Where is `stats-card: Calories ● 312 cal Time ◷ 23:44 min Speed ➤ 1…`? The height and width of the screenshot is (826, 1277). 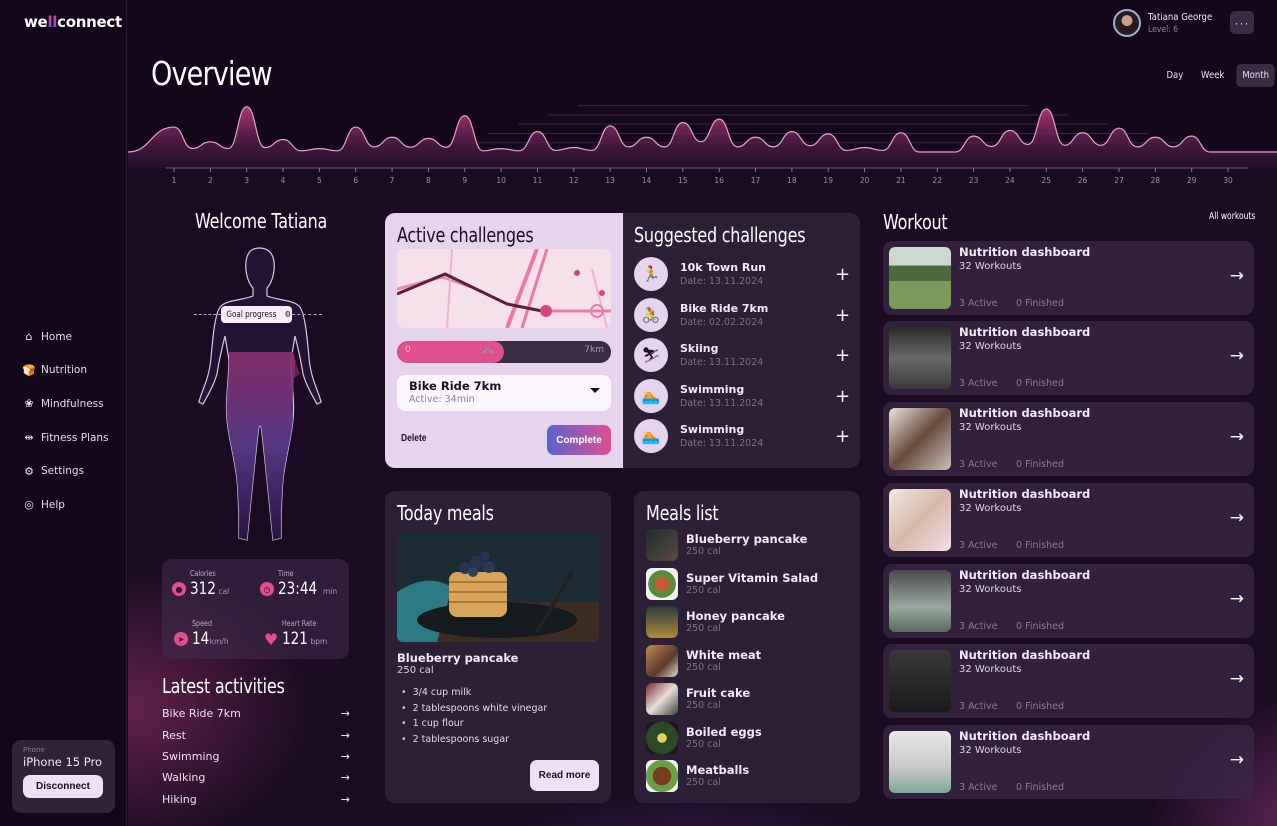
stats-card: Calories ● 312 cal Time ◷ 23:44 min Speed ➤ 1… is located at coordinates (255, 609).